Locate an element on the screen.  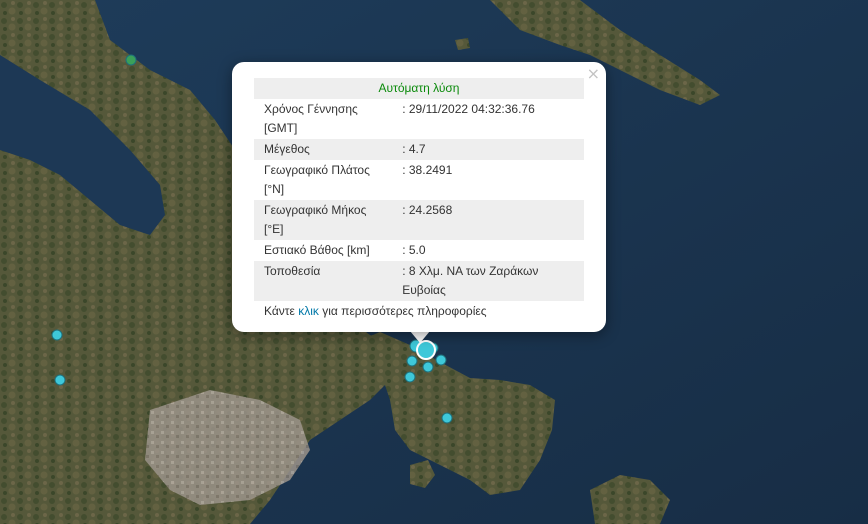
more-prefix: Κάντε is located at coordinates (281, 311).